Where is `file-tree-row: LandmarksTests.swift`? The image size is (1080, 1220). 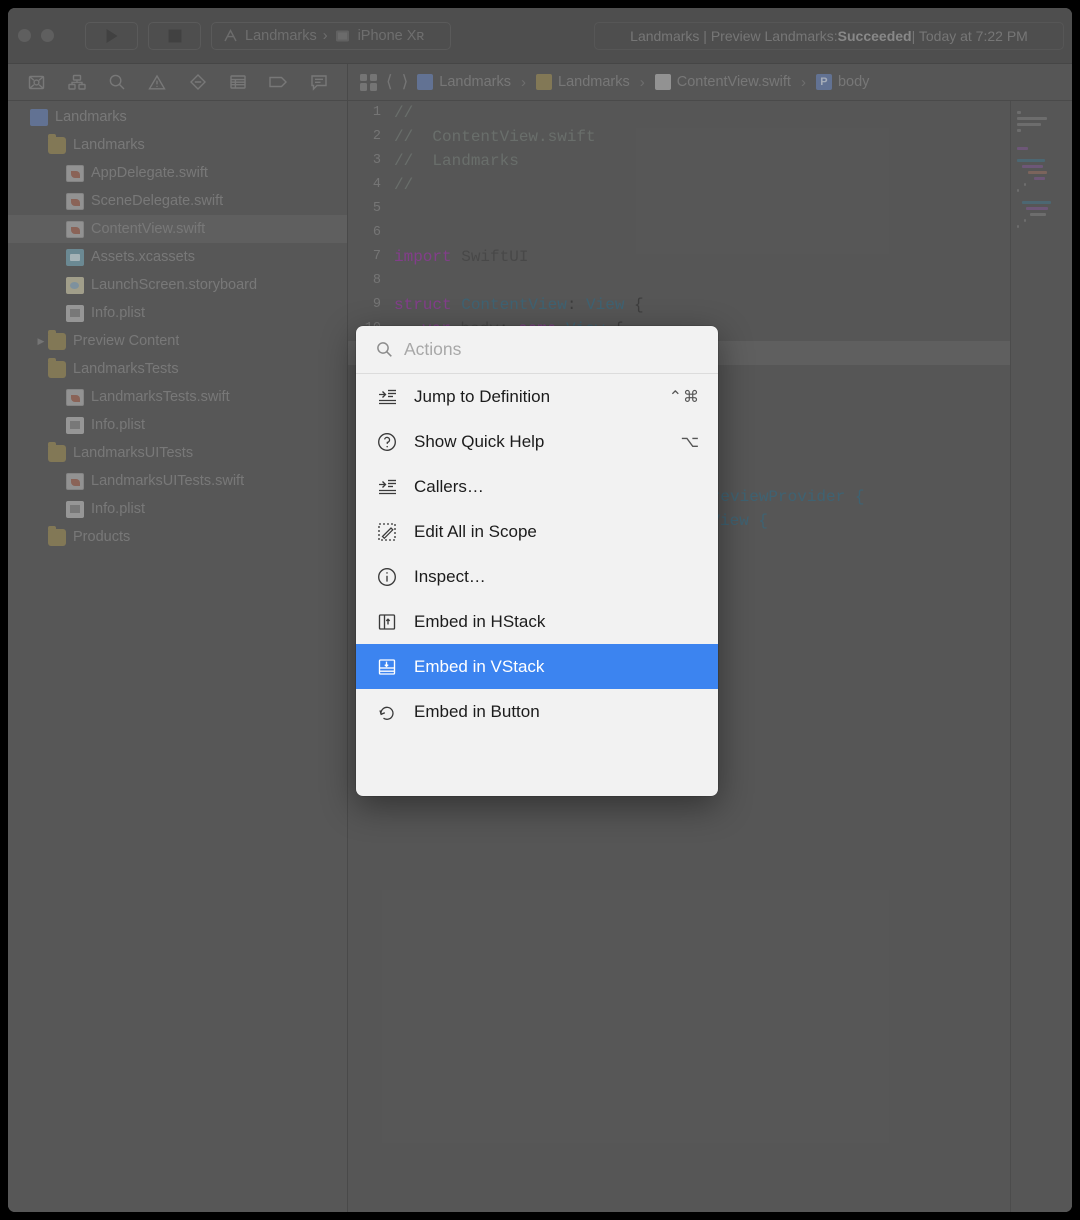
file-tree-row: LandmarksTests.swift is located at coordinates (177, 397).